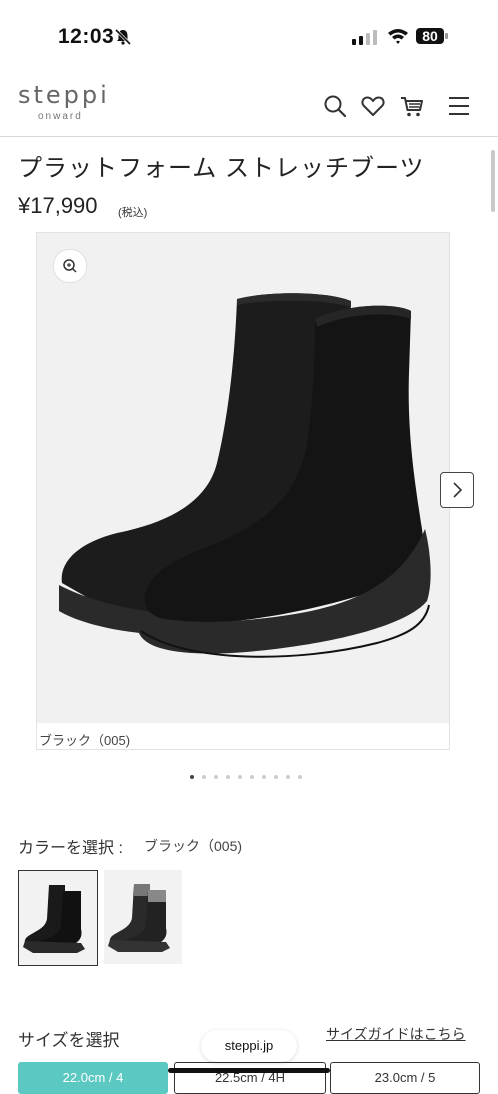  I want to click on color-select-label: カラーを選択 :, so click(70, 848).